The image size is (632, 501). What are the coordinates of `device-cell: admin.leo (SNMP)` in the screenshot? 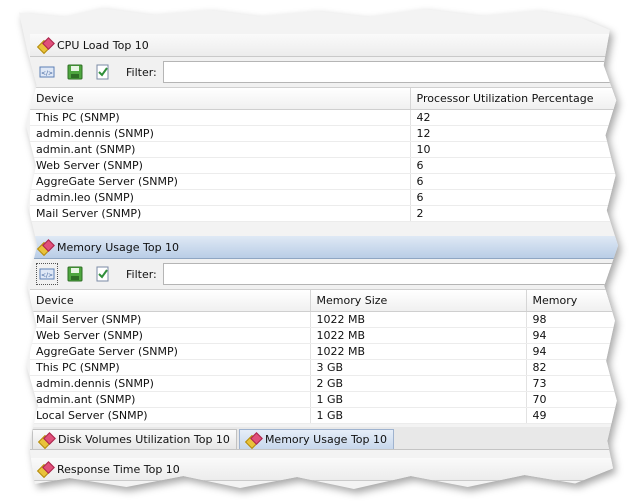 It's located at (220, 197).